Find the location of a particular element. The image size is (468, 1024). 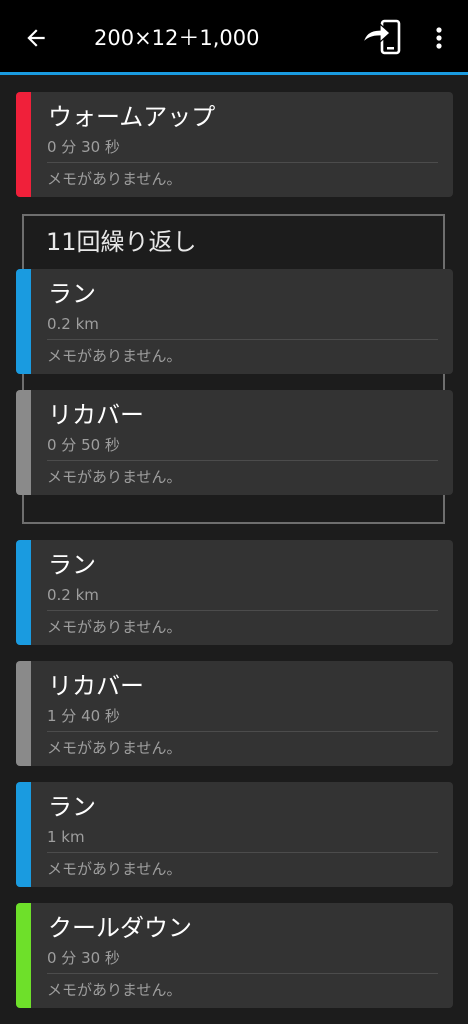

step-card-warmup: ウォームアップ 0 分 30 秒 メモがありません。 is located at coordinates (234, 144).